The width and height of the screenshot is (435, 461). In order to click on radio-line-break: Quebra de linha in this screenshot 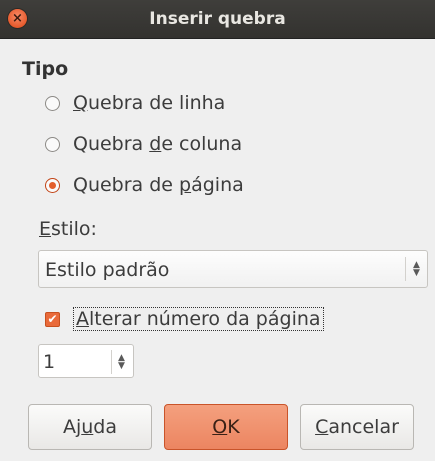, I will do `click(135, 103)`.